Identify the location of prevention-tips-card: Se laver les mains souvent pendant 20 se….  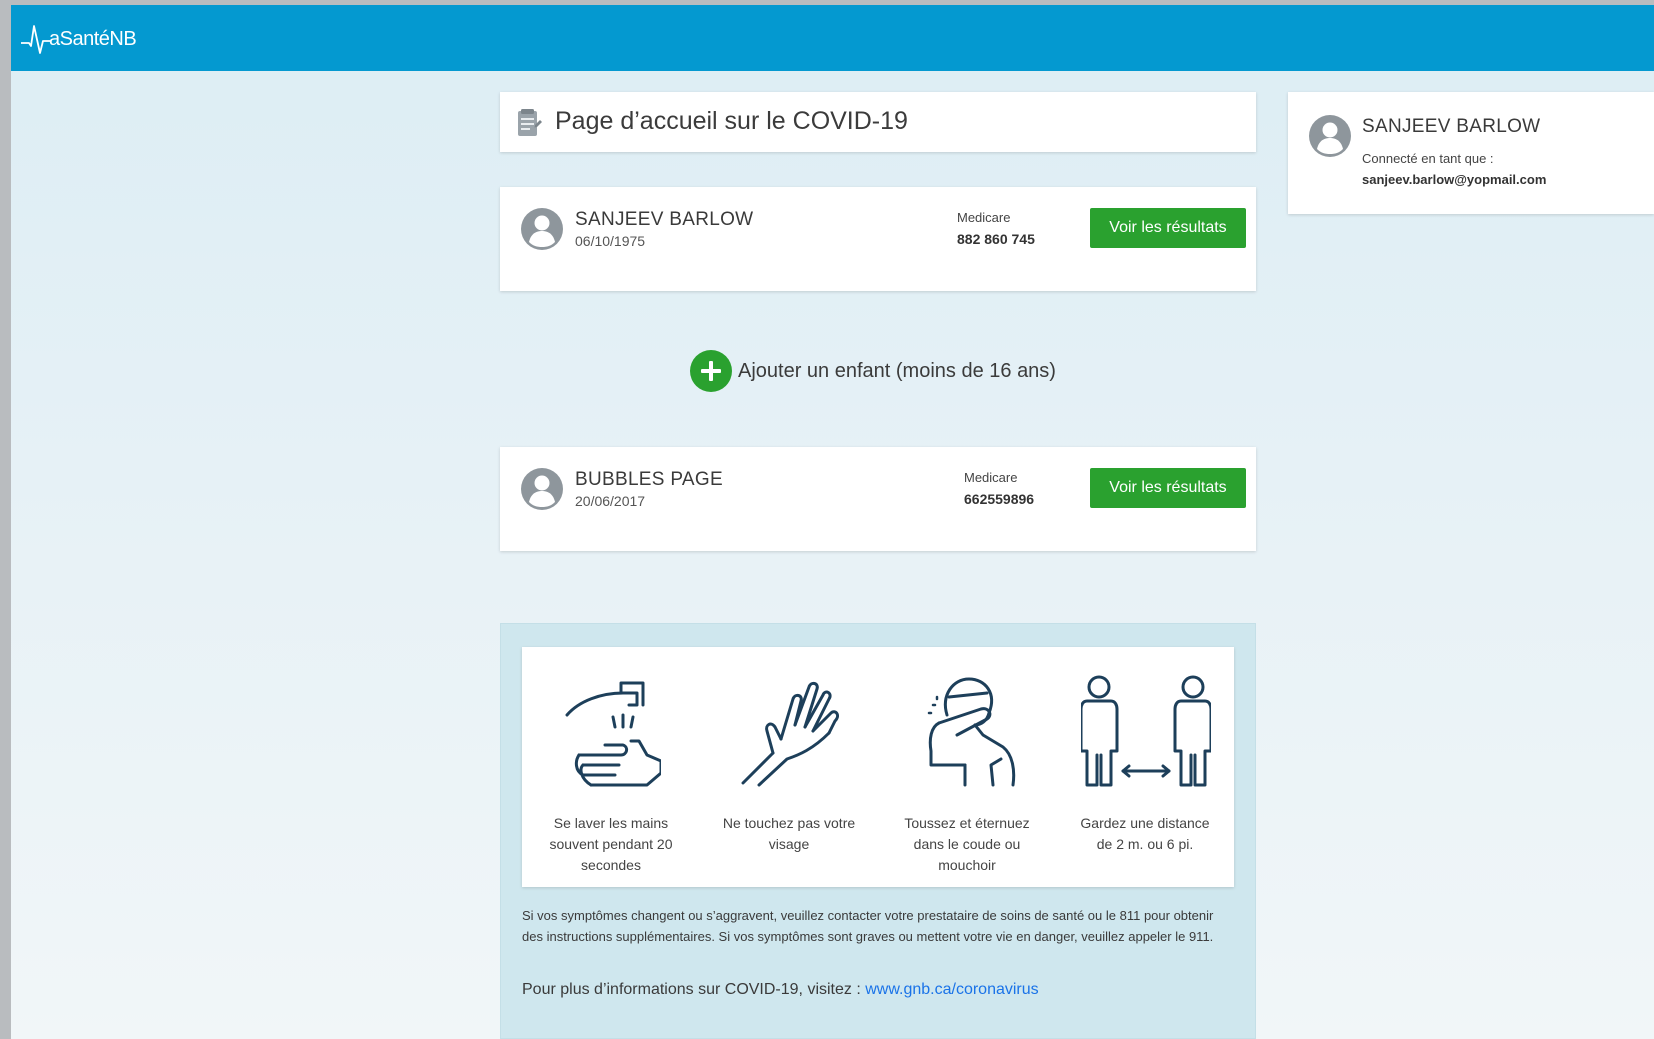
(878, 767).